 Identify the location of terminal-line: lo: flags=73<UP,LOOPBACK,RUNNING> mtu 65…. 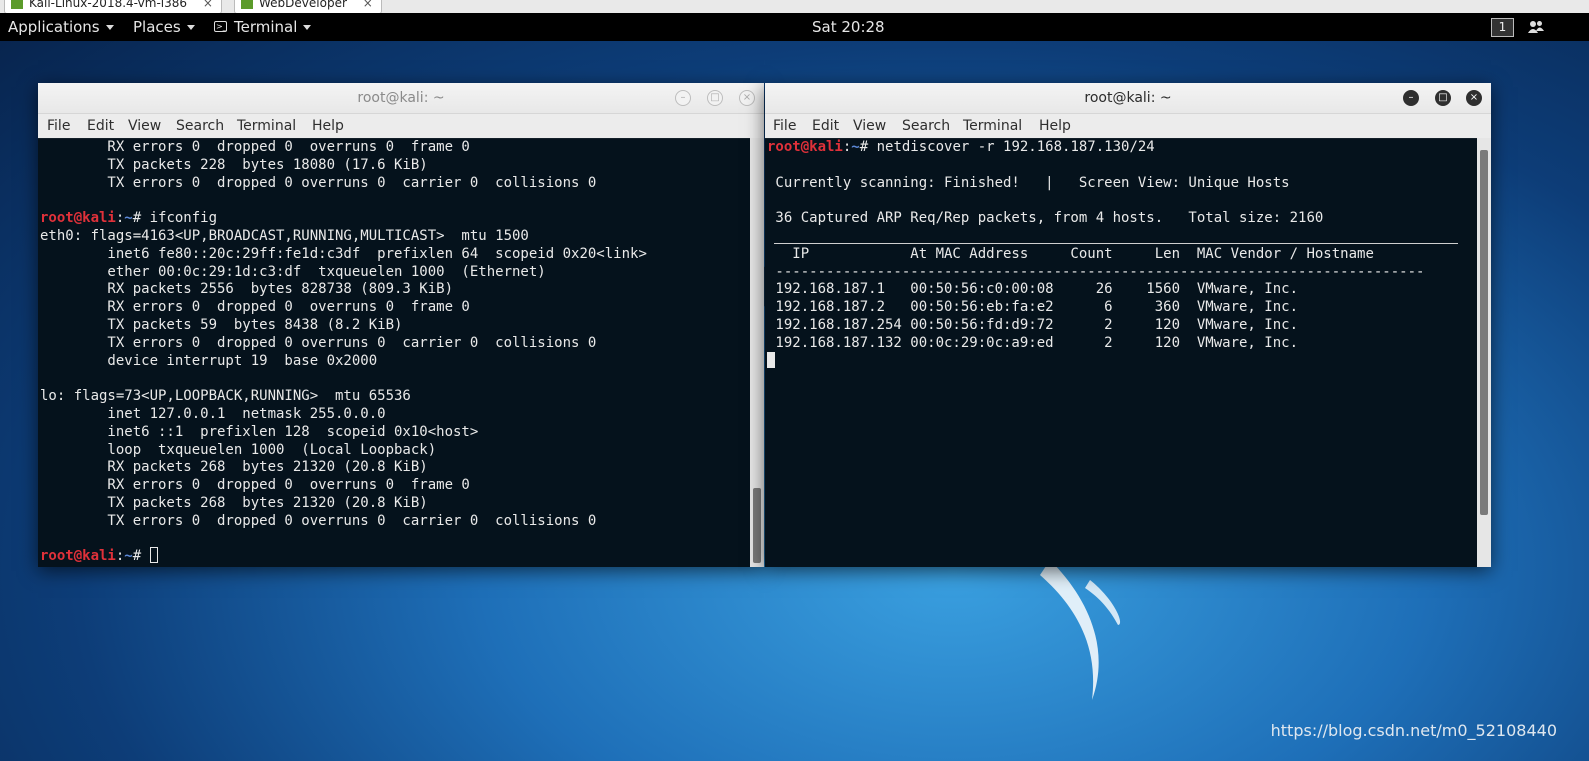
(225, 396).